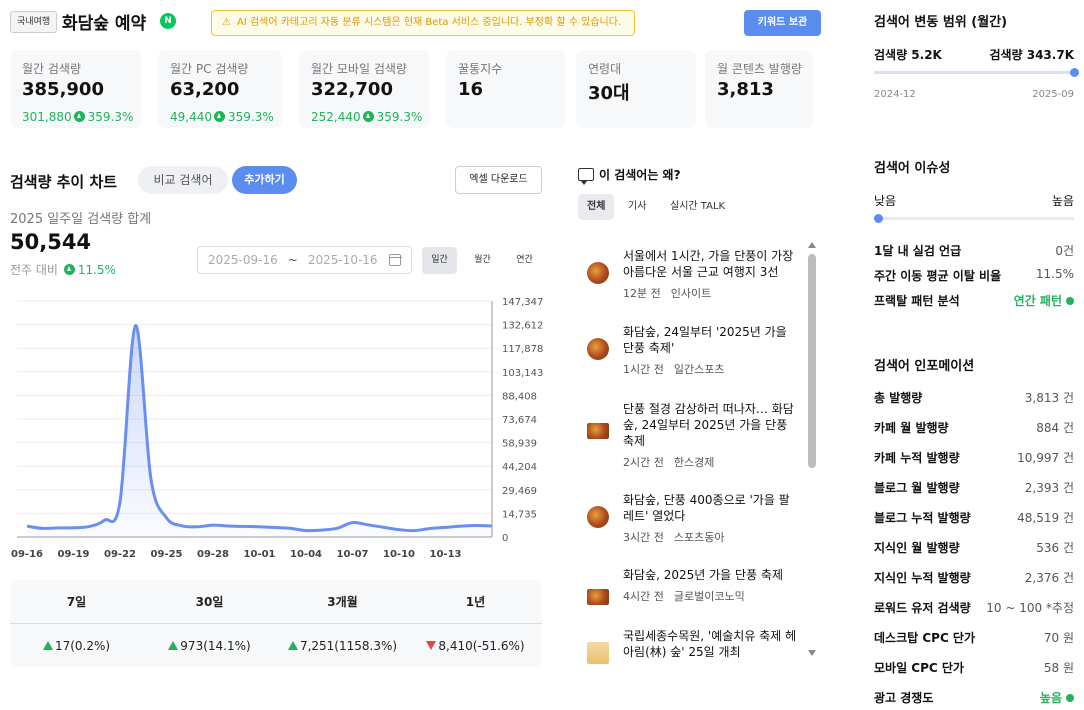  I want to click on info-row-value-text: 11.5%, so click(1054, 274).